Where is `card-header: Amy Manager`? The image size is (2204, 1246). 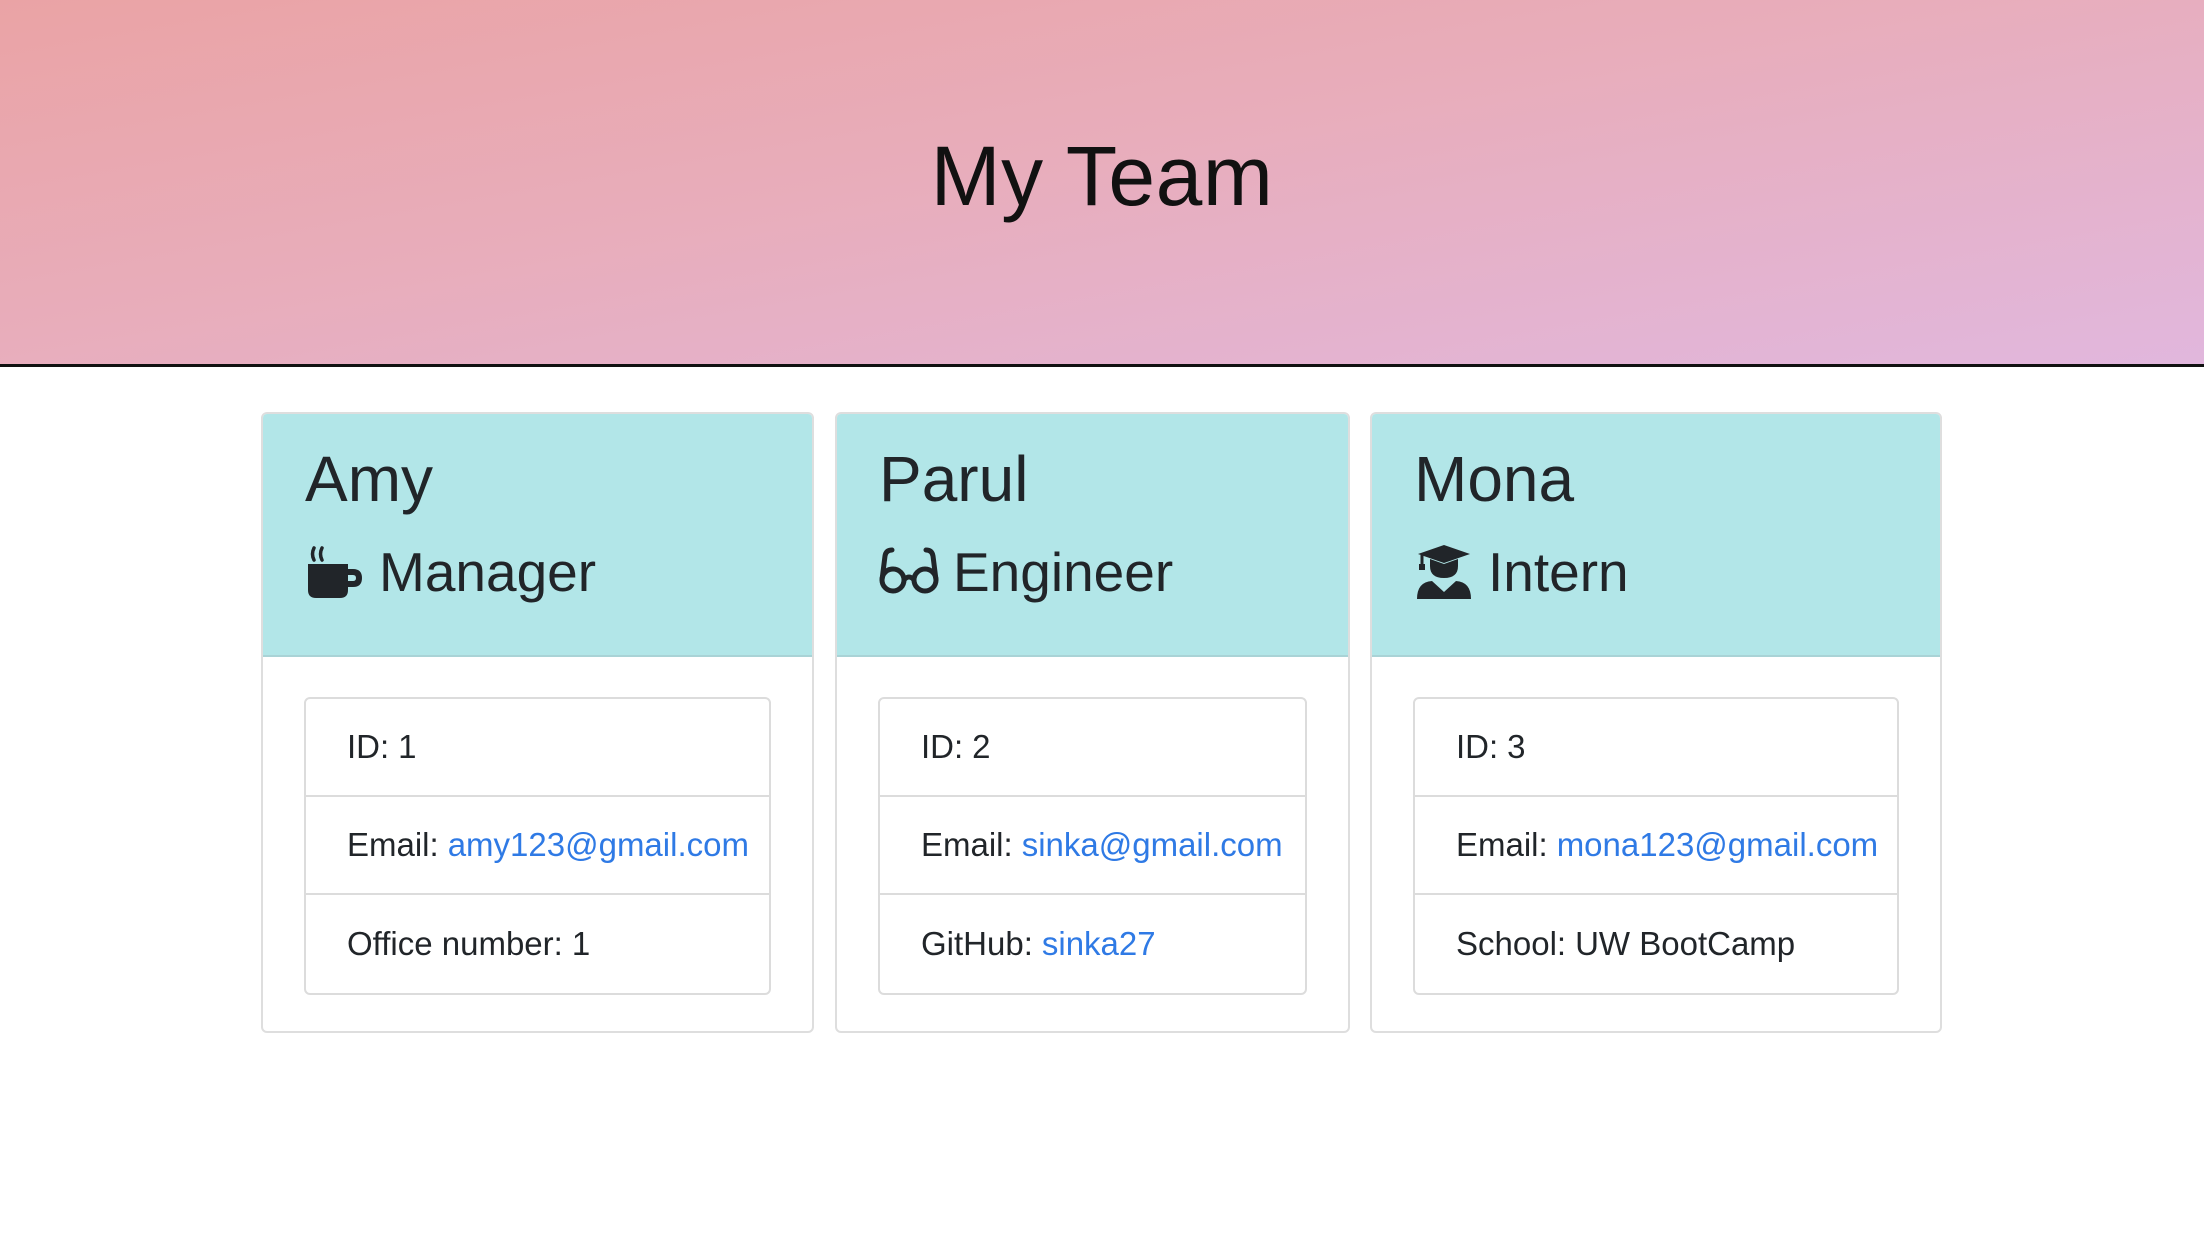 card-header: Amy Manager is located at coordinates (537, 535).